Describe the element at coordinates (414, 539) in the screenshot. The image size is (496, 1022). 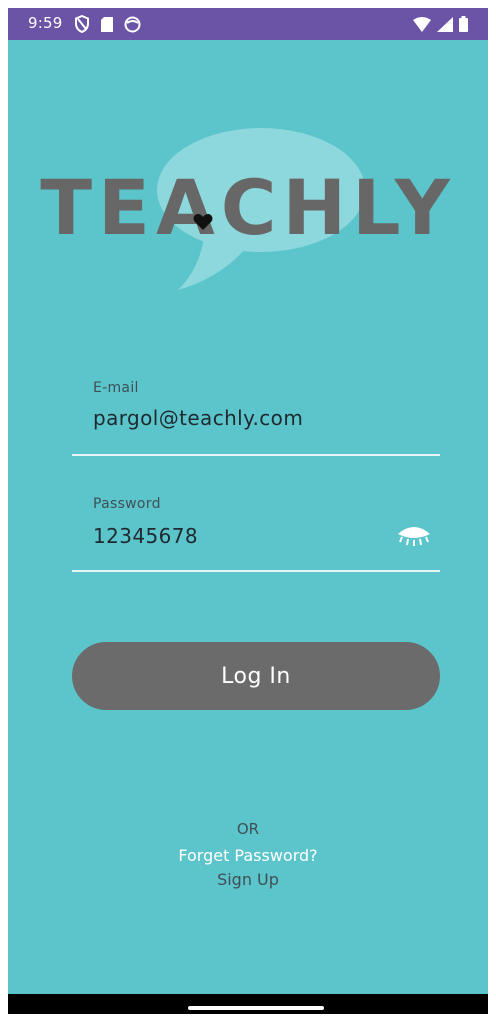
I see `eye-closed-icon` at that location.